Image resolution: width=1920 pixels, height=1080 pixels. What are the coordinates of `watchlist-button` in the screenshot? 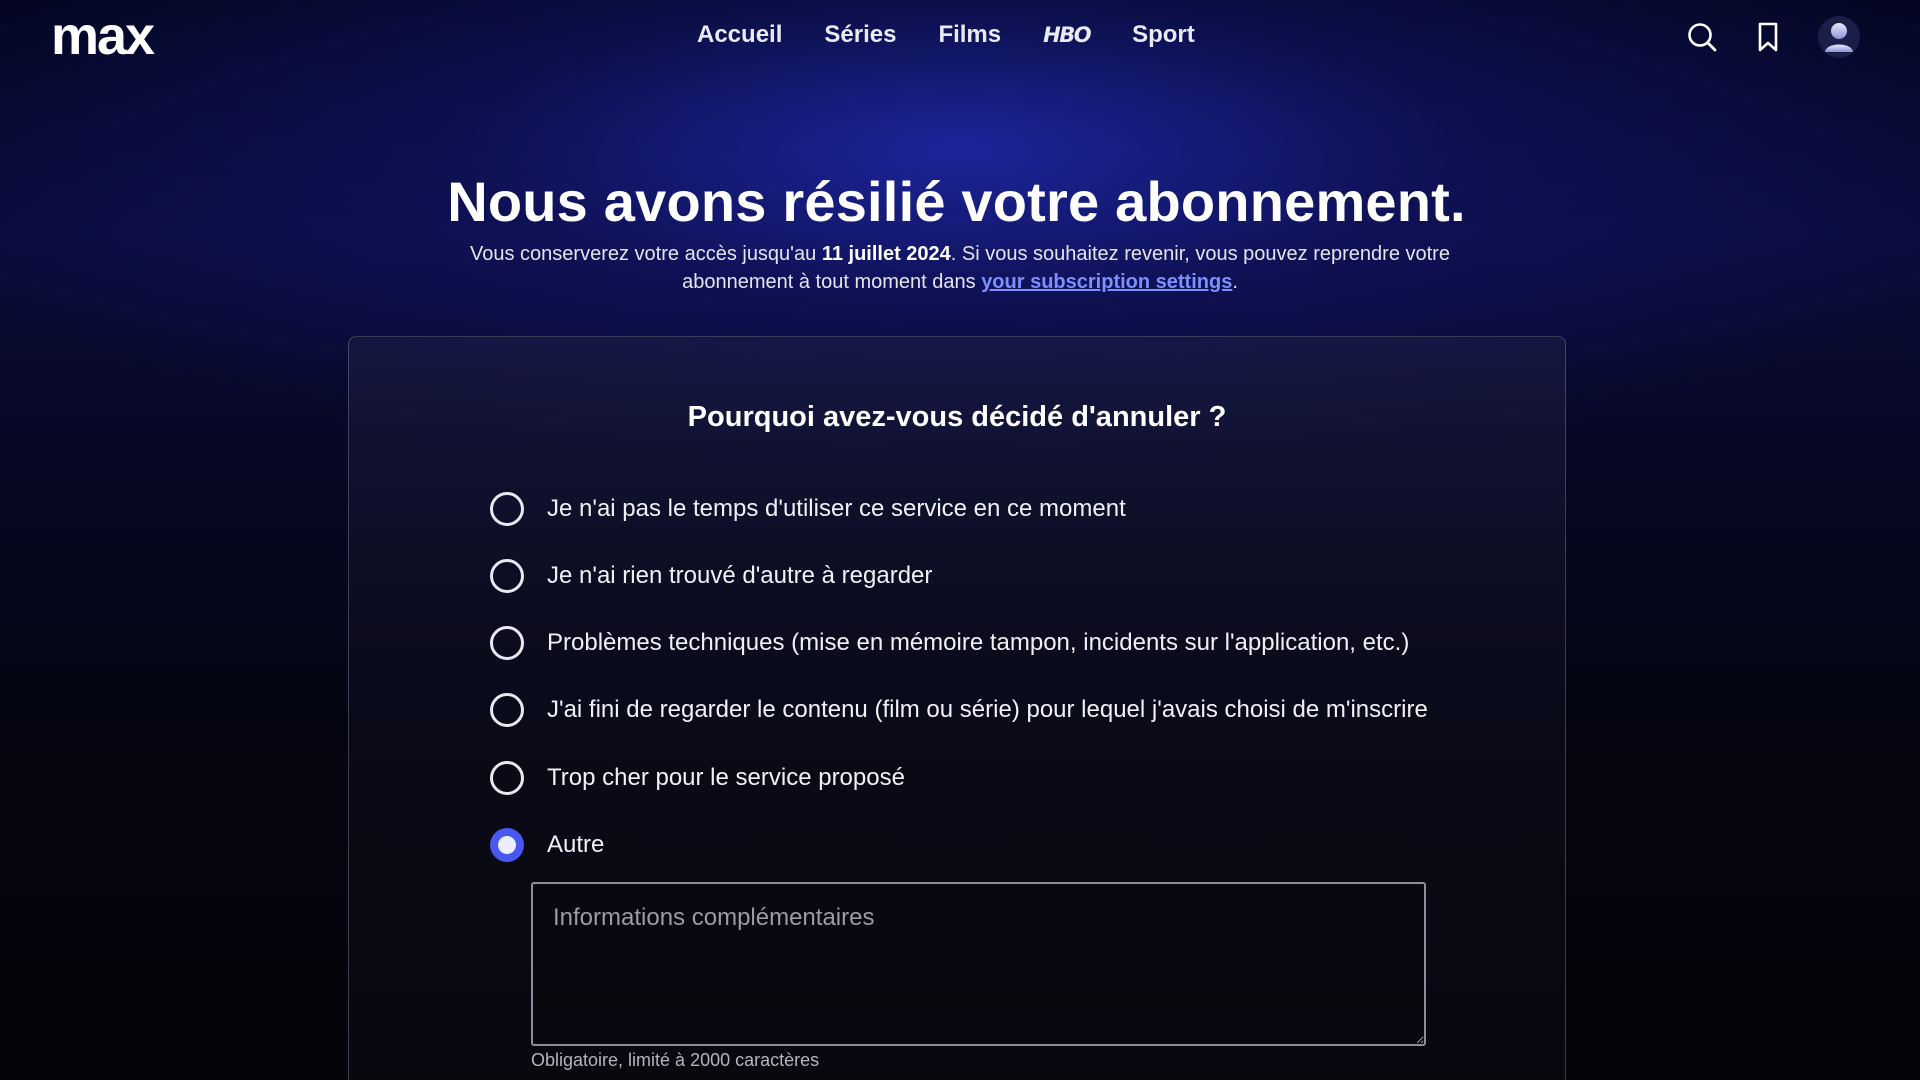 It's located at (1768, 37).